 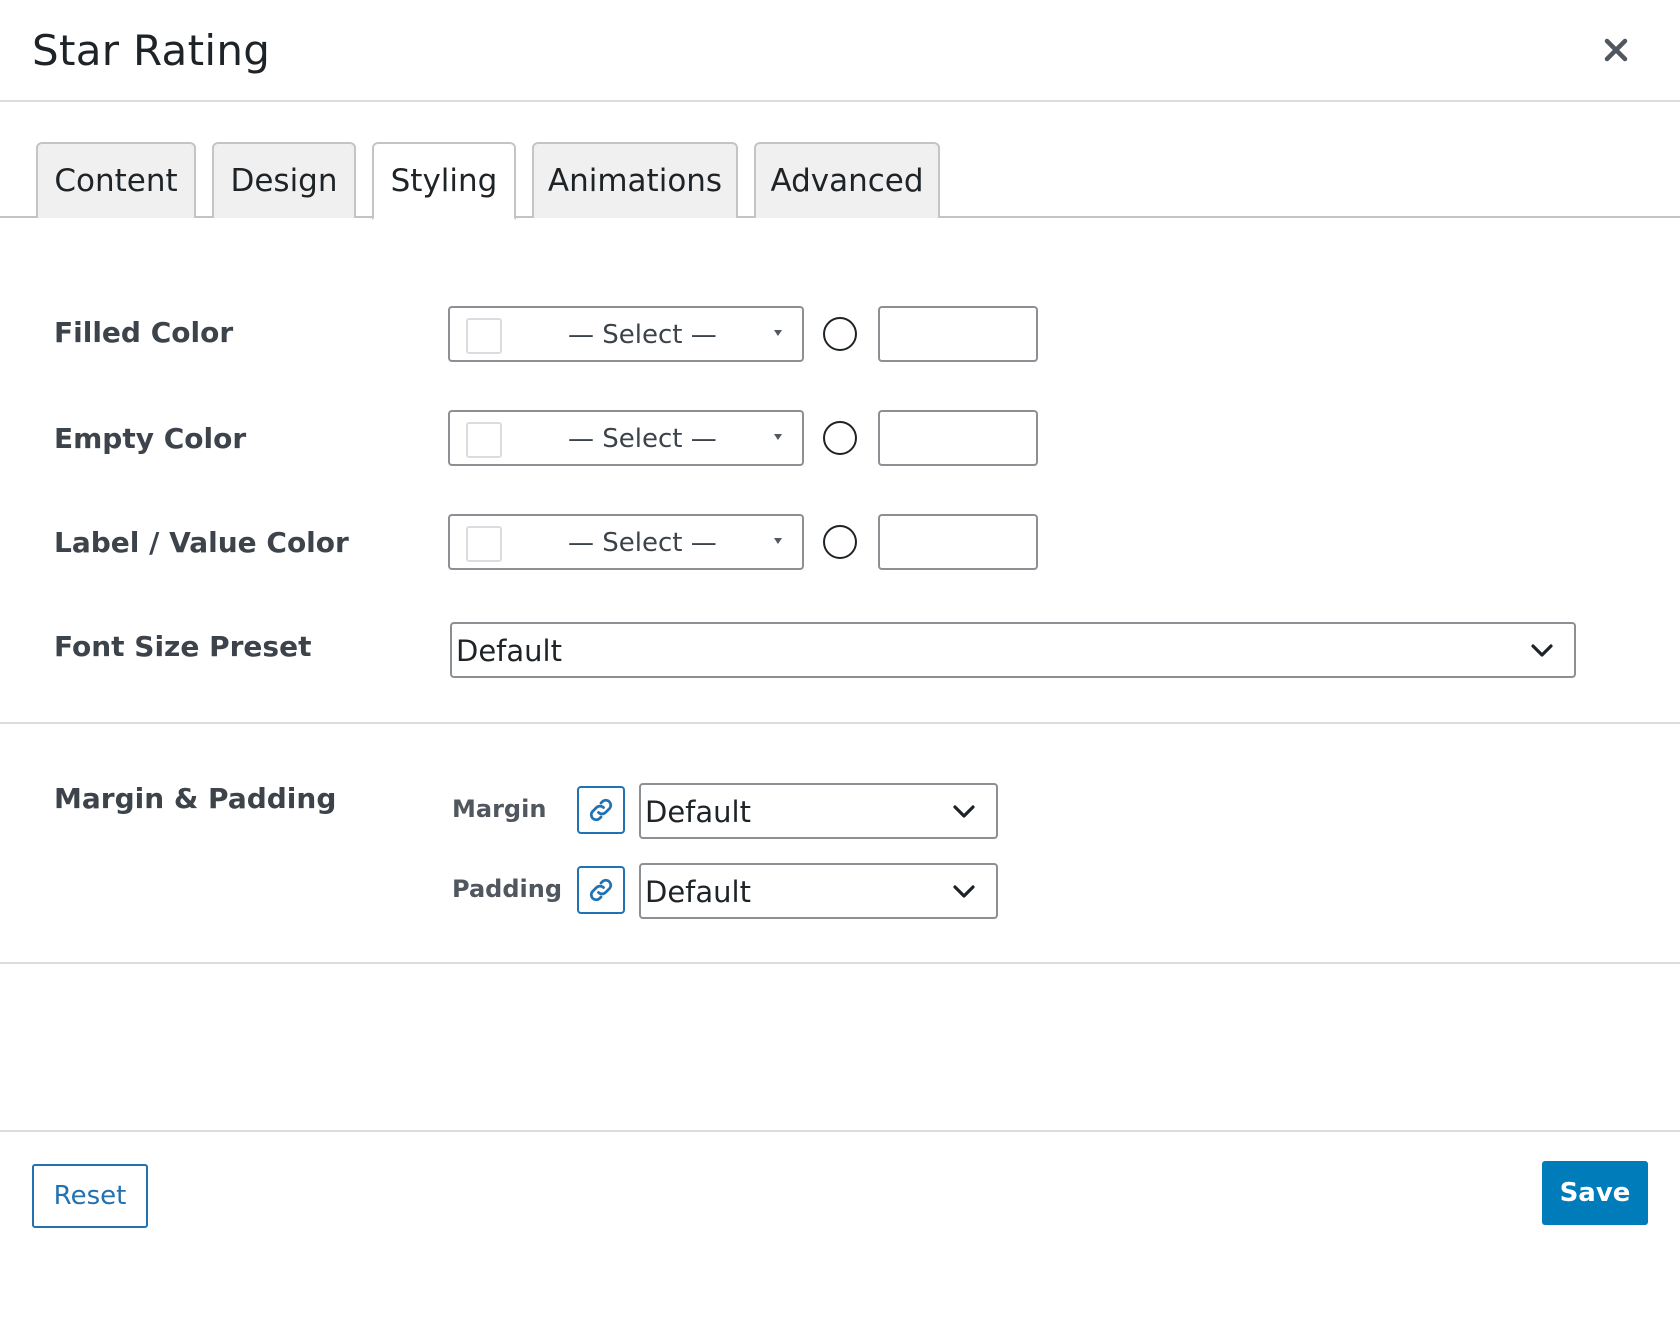 I want to click on empty-color-input, so click(x=958, y=438).